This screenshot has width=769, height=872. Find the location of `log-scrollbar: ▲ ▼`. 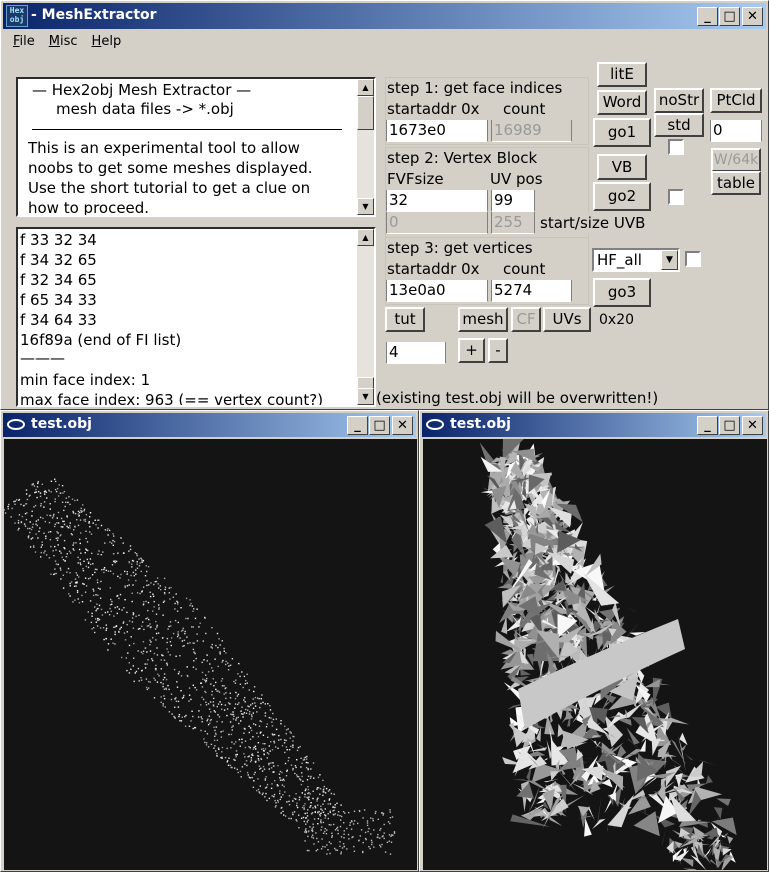

log-scrollbar: ▲ ▼ is located at coordinates (365, 317).